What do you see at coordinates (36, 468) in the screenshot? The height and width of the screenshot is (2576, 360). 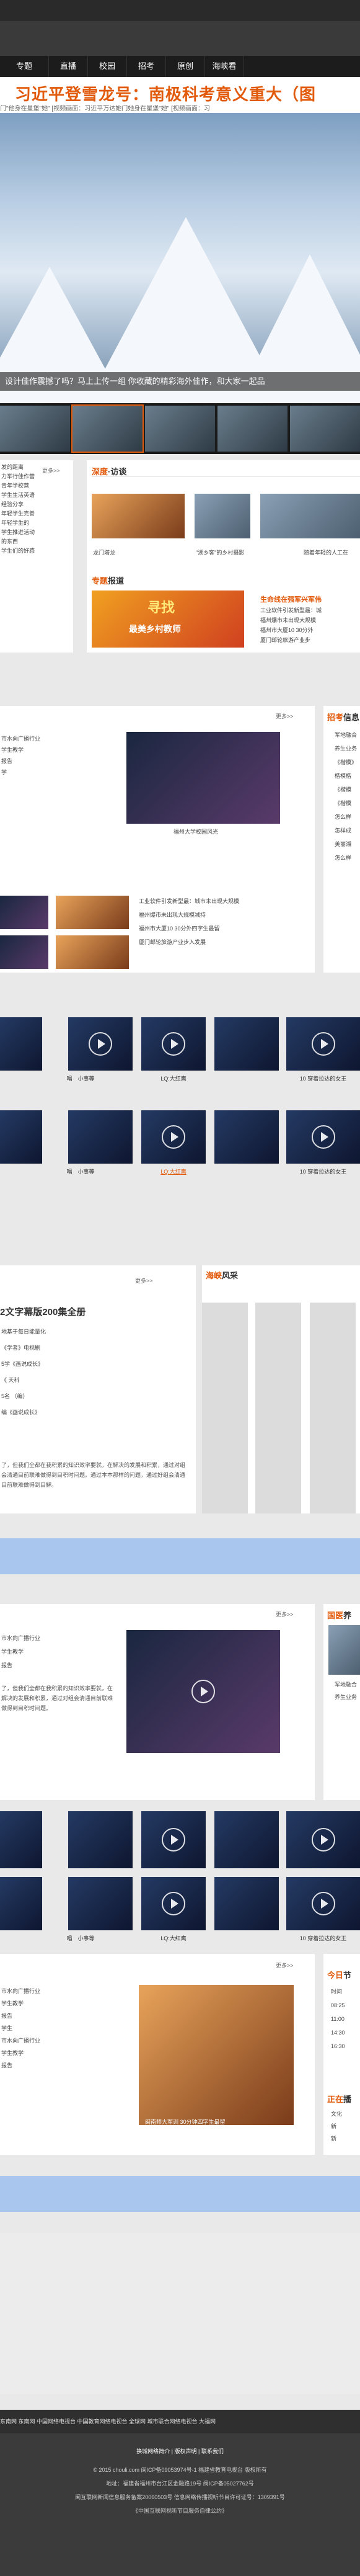 I see `list-item: 发的距离` at bounding box center [36, 468].